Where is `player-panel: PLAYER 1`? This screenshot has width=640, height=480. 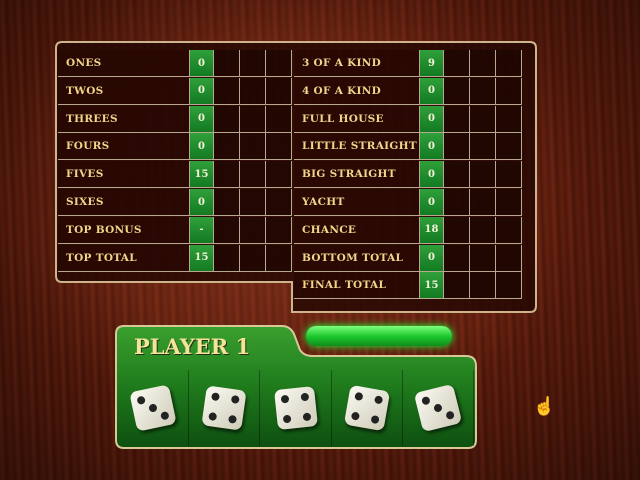 player-panel: PLAYER 1 is located at coordinates (296, 388).